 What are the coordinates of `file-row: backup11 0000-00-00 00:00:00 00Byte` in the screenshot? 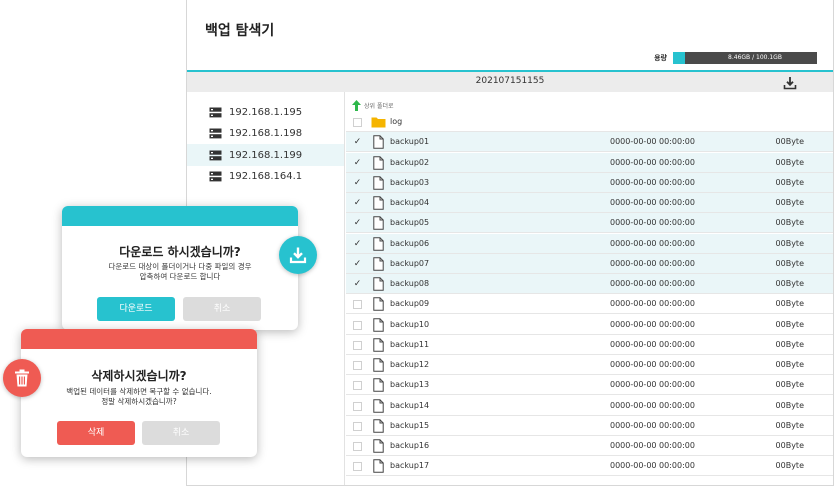 It's located at (589, 345).